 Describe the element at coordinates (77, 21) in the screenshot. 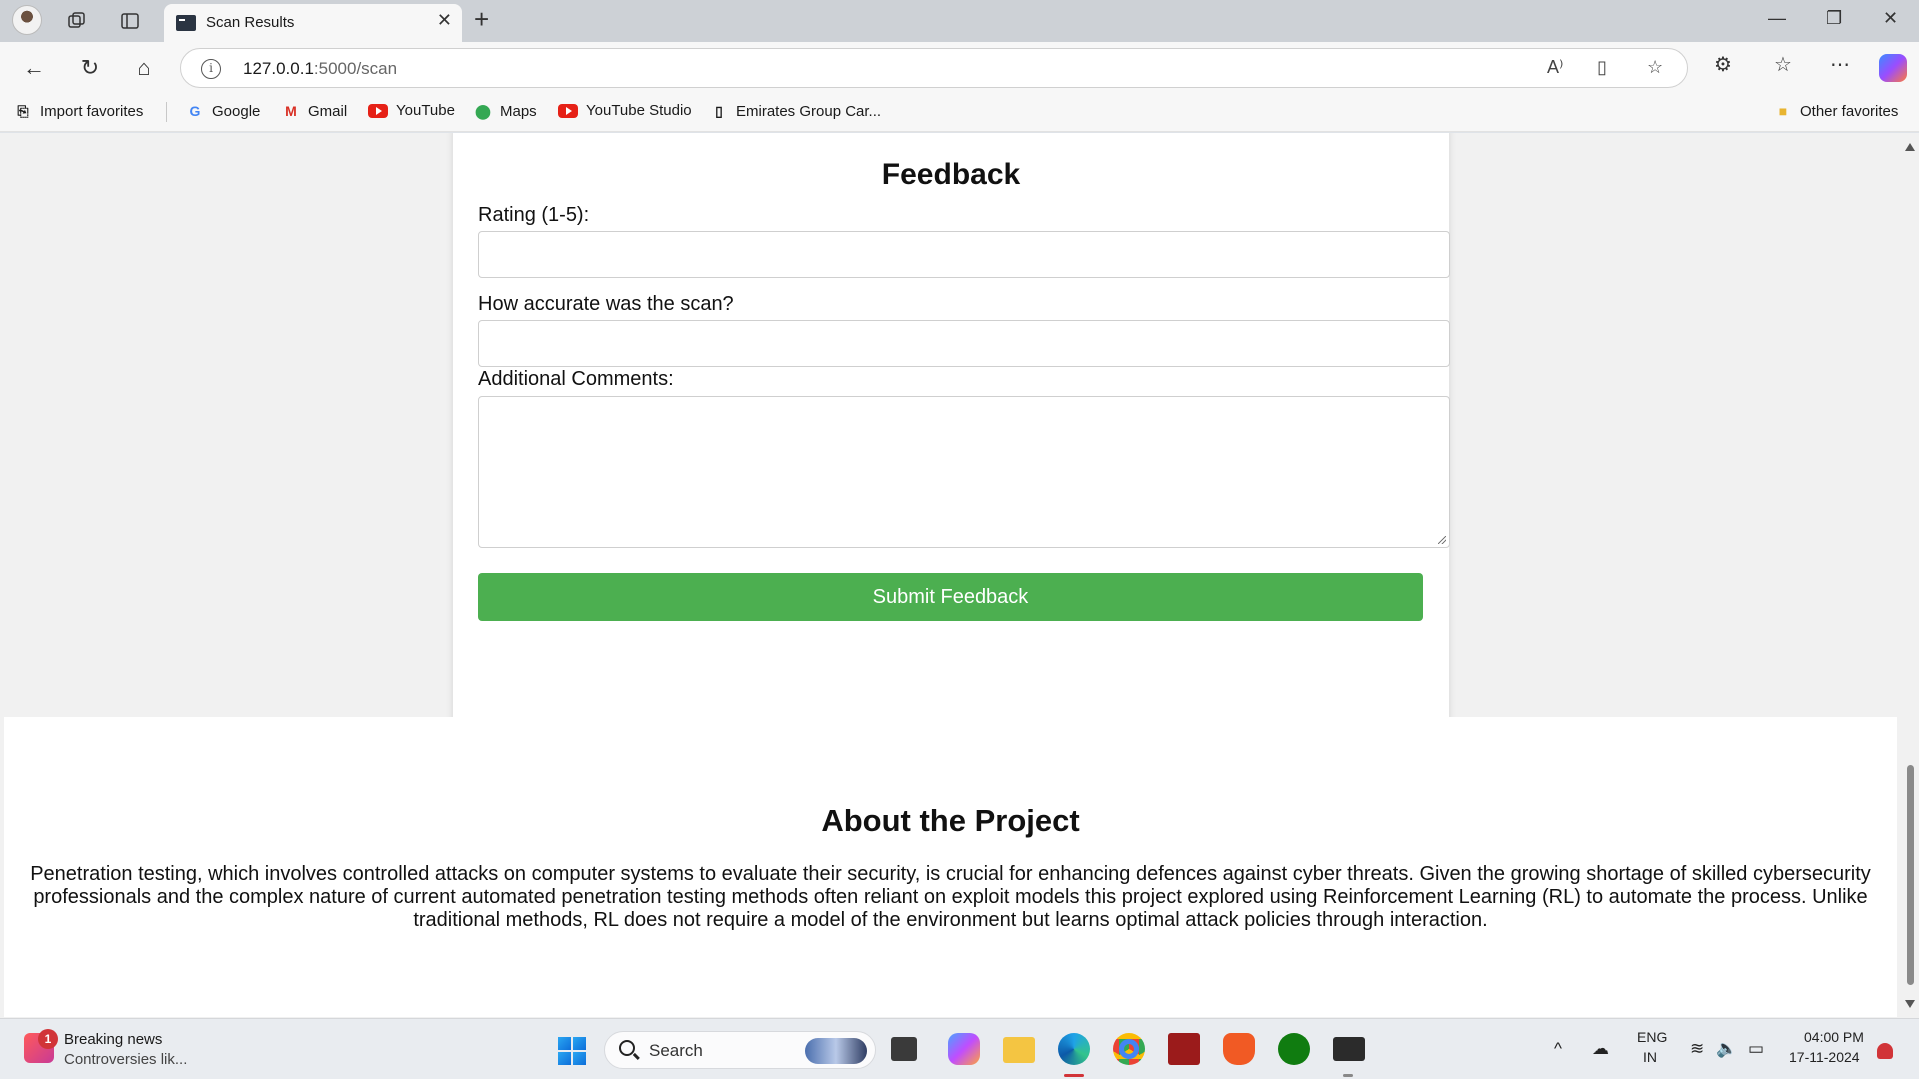

I see `workspaces-icon` at that location.